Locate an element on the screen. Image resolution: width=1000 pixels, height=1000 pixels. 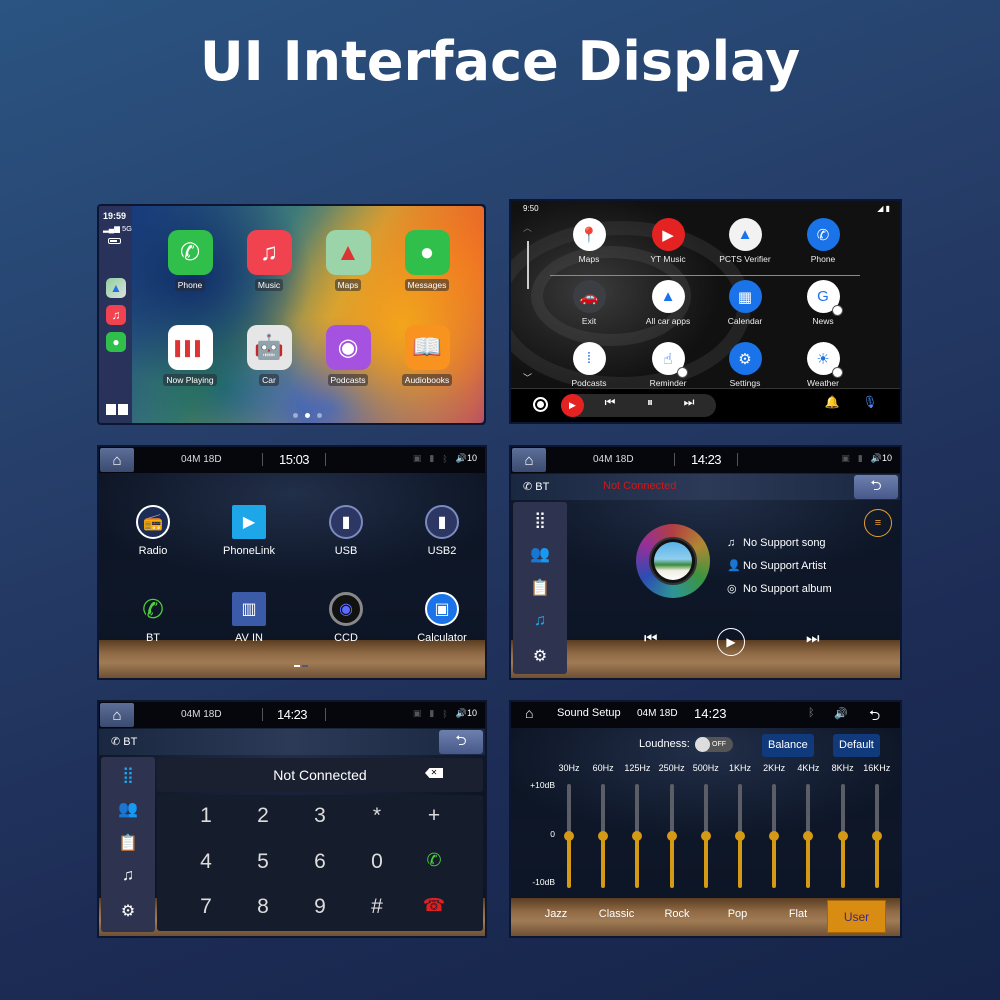
eq-slider-30hz is located at coordinates (569, 836).